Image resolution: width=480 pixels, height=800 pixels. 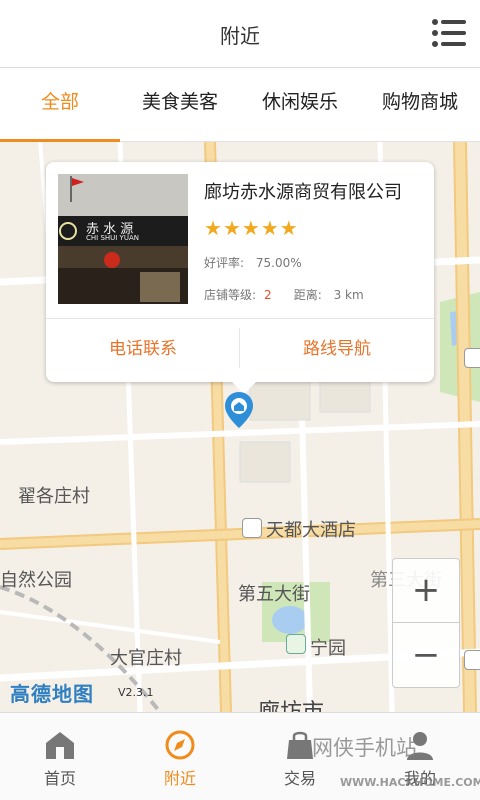 What do you see at coordinates (179, 778) in the screenshot?
I see `nav-label-nearby: 附近` at bounding box center [179, 778].